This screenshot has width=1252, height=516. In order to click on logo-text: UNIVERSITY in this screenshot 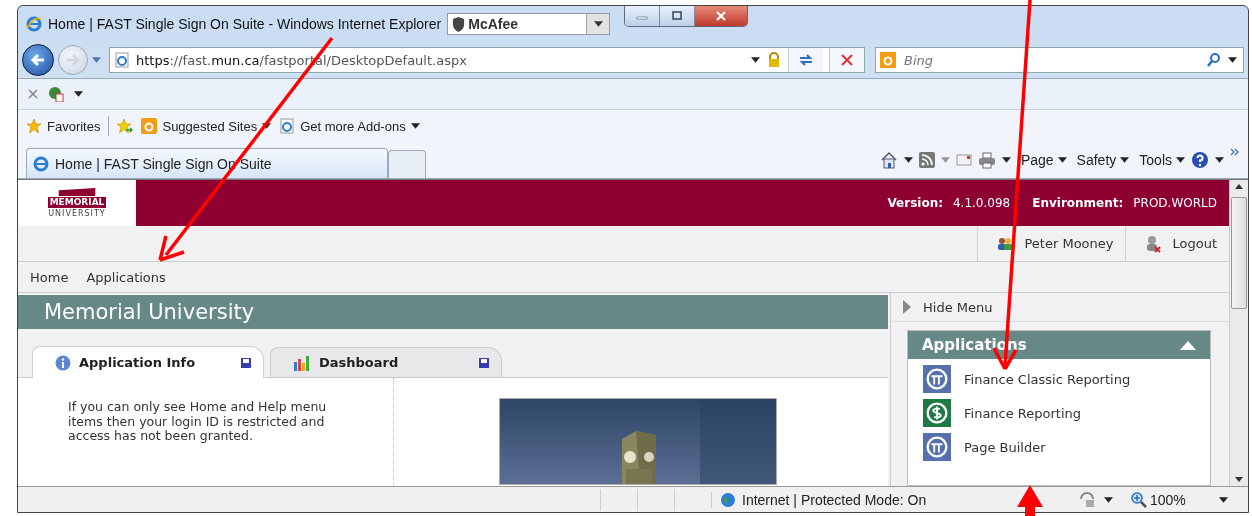, I will do `click(77, 213)`.